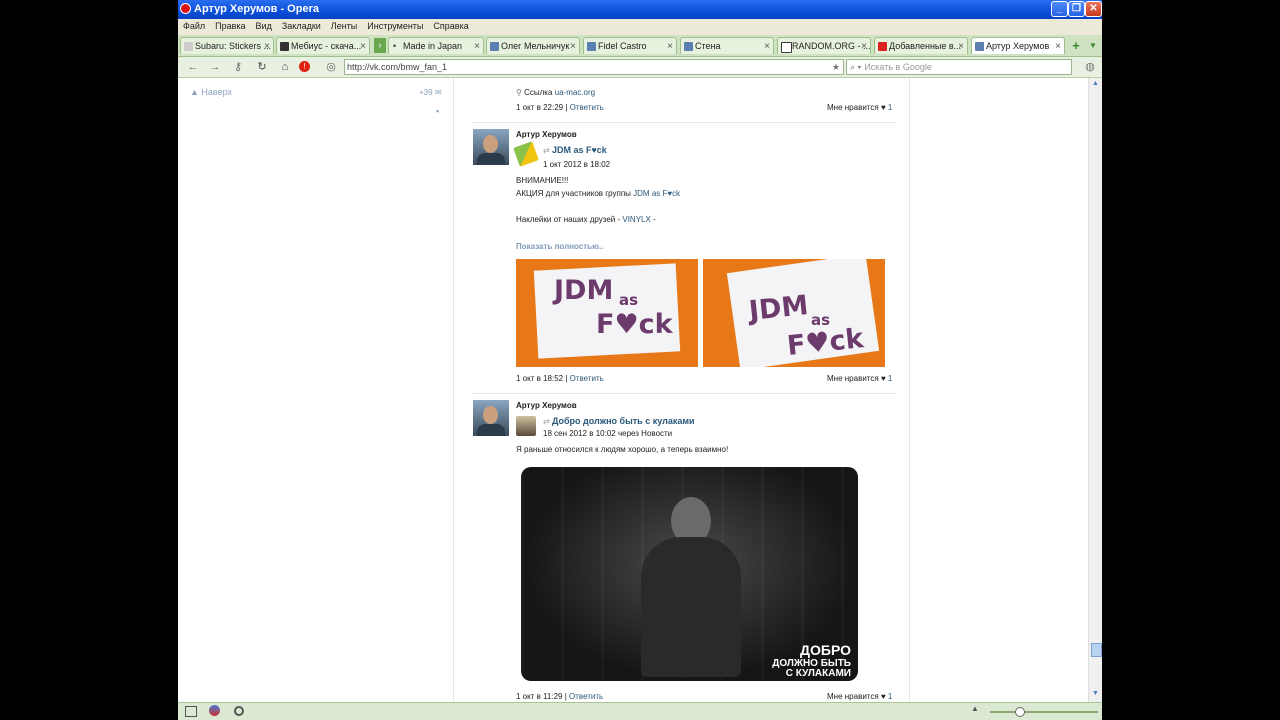 The width and height of the screenshot is (1280, 720). Describe the element at coordinates (285, 67) in the screenshot. I see `home-icon: ⌂` at that location.